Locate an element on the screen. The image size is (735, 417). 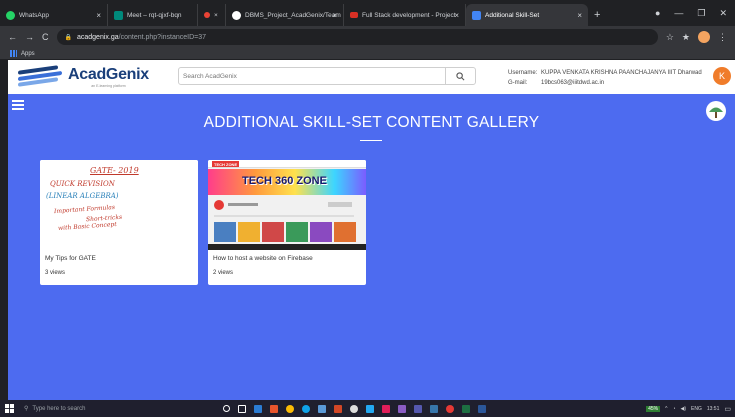
tab-github: DBMS_Project_AcadGenix/Team × is located at coordinates (285, 15).